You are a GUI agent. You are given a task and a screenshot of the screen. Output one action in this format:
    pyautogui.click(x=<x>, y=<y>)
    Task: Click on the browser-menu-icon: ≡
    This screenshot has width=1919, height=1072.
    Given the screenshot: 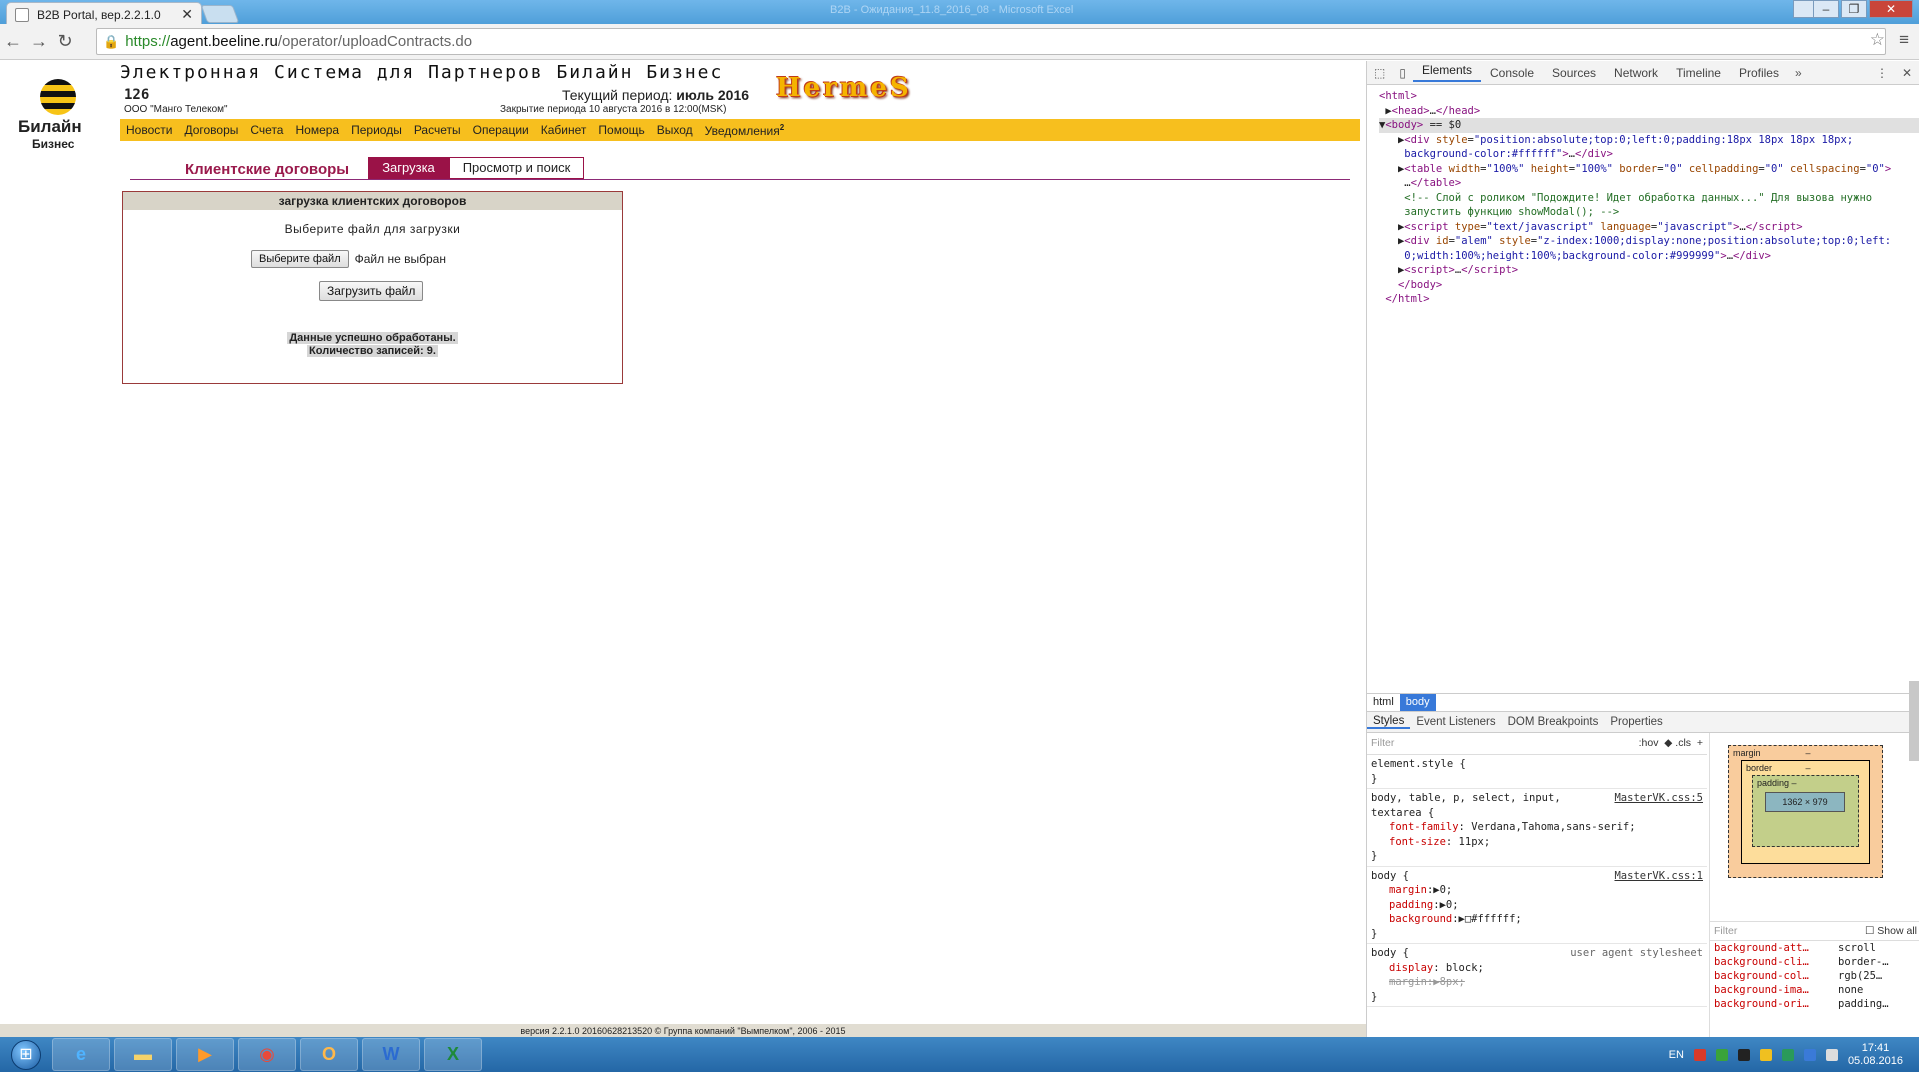 What is the action you would take?
    pyautogui.click(x=1904, y=40)
    